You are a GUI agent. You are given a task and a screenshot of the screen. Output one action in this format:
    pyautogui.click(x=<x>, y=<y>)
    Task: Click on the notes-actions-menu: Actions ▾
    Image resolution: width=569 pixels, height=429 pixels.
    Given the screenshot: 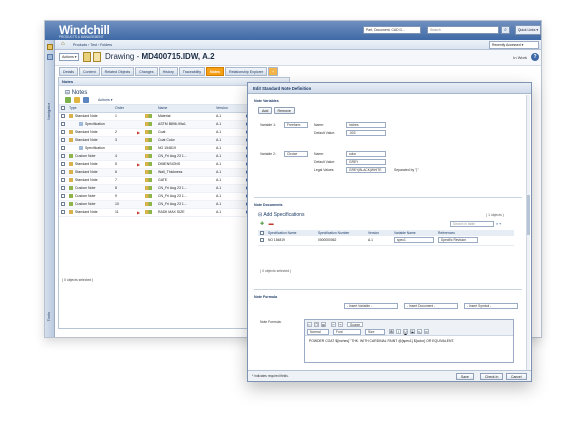 What is the action you would take?
    pyautogui.click(x=105, y=100)
    